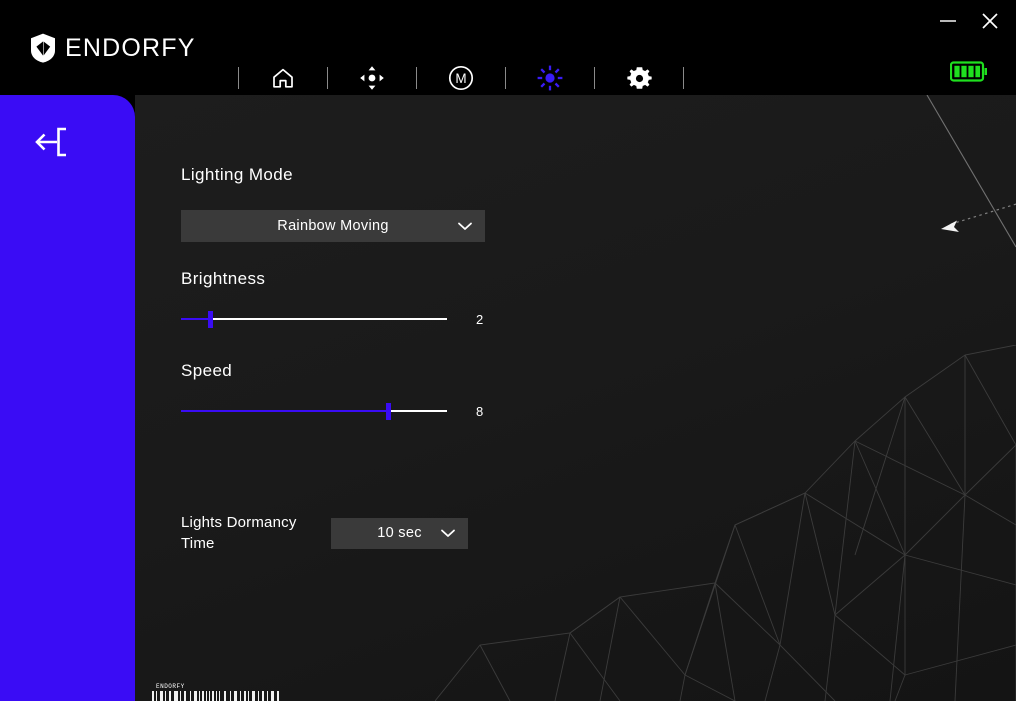 Image resolution: width=1016 pixels, height=701 pixels. I want to click on diagonal-line-decor-icon, so click(971, 171).